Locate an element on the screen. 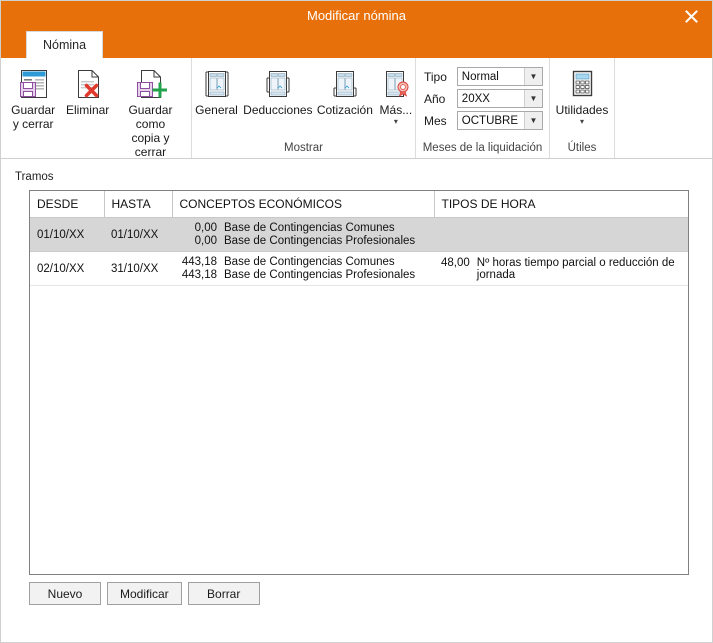 This screenshot has width=713, height=643. ano-select-value: 20XX is located at coordinates (475, 98).